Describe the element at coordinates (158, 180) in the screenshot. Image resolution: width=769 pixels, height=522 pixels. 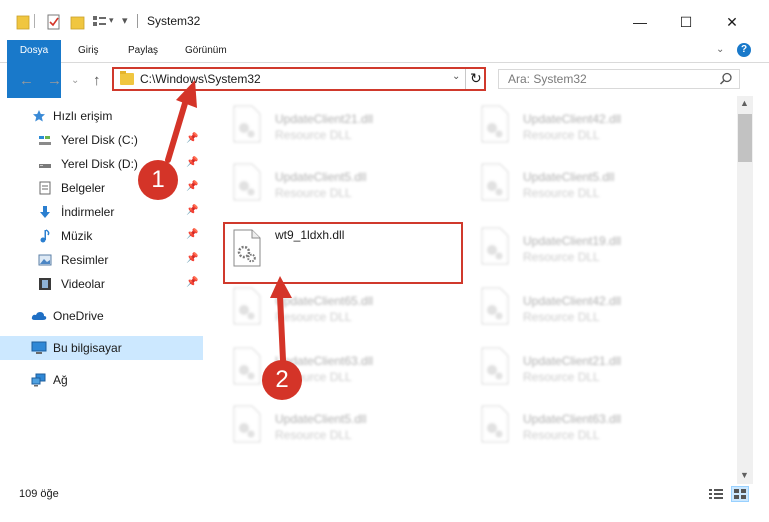
I see `step-callout-1: 1` at that location.